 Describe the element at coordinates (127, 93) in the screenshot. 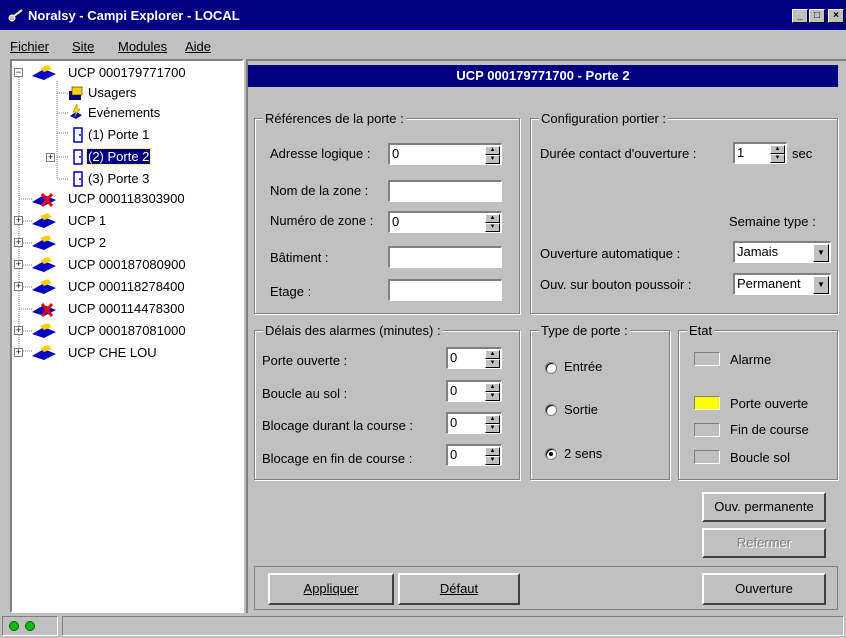

I see `tree-node-usagers: Usagers` at that location.